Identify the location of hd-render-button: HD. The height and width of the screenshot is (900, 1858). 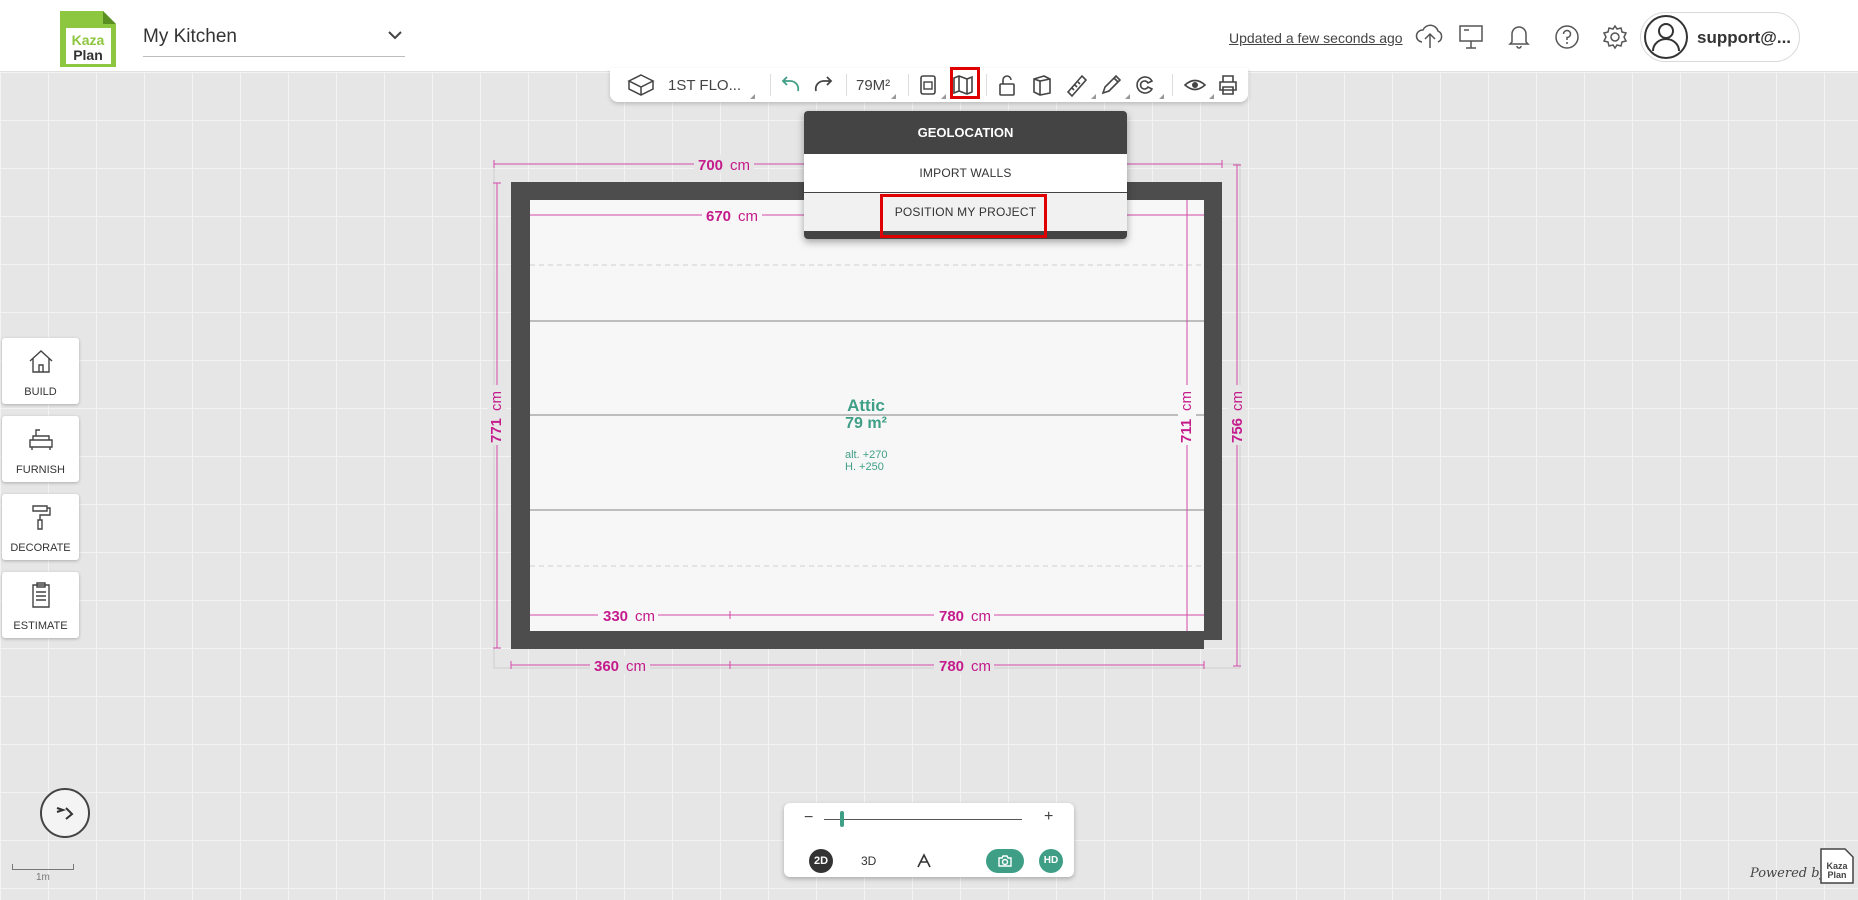
(1051, 861).